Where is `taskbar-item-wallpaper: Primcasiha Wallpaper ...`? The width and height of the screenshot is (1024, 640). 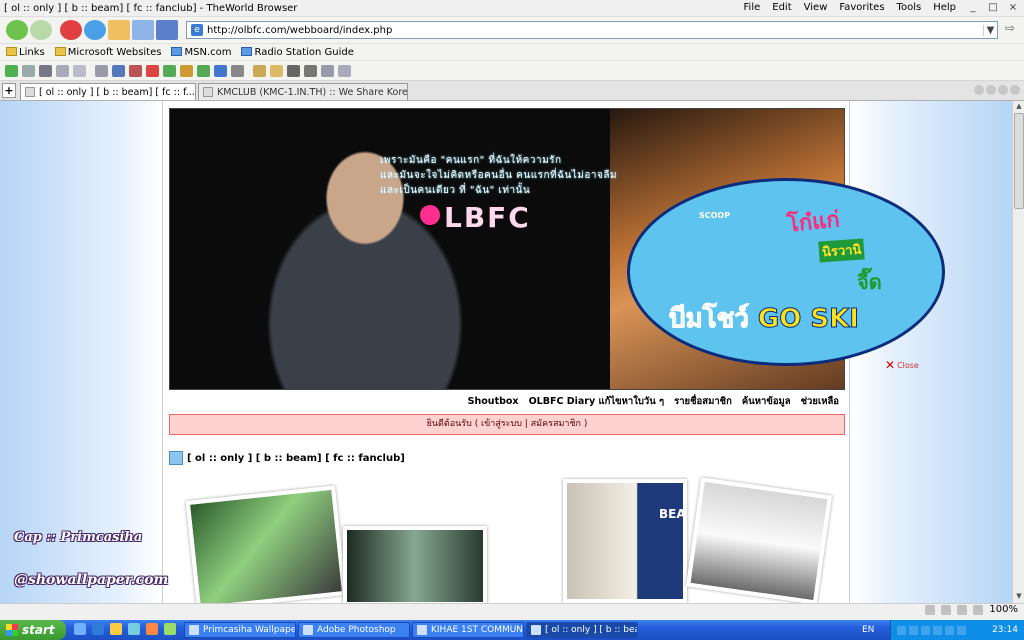 taskbar-item-wallpaper: Primcasiha Wallpaper ... is located at coordinates (240, 630).